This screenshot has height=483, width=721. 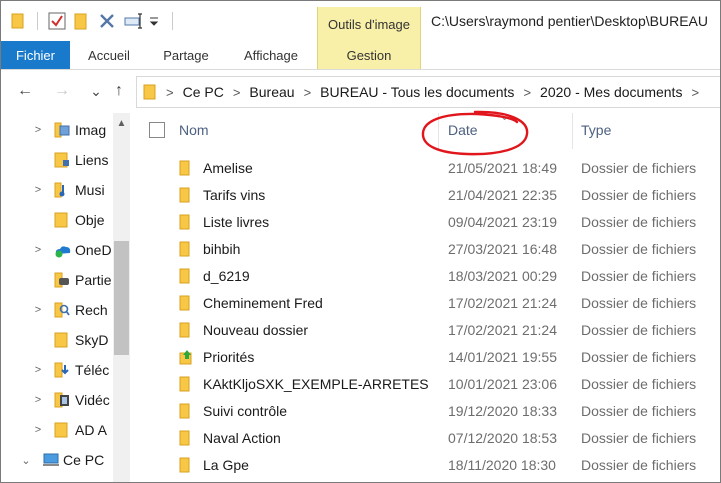 I want to click on sidebar-item-skydrive: SkyD, so click(x=57, y=340).